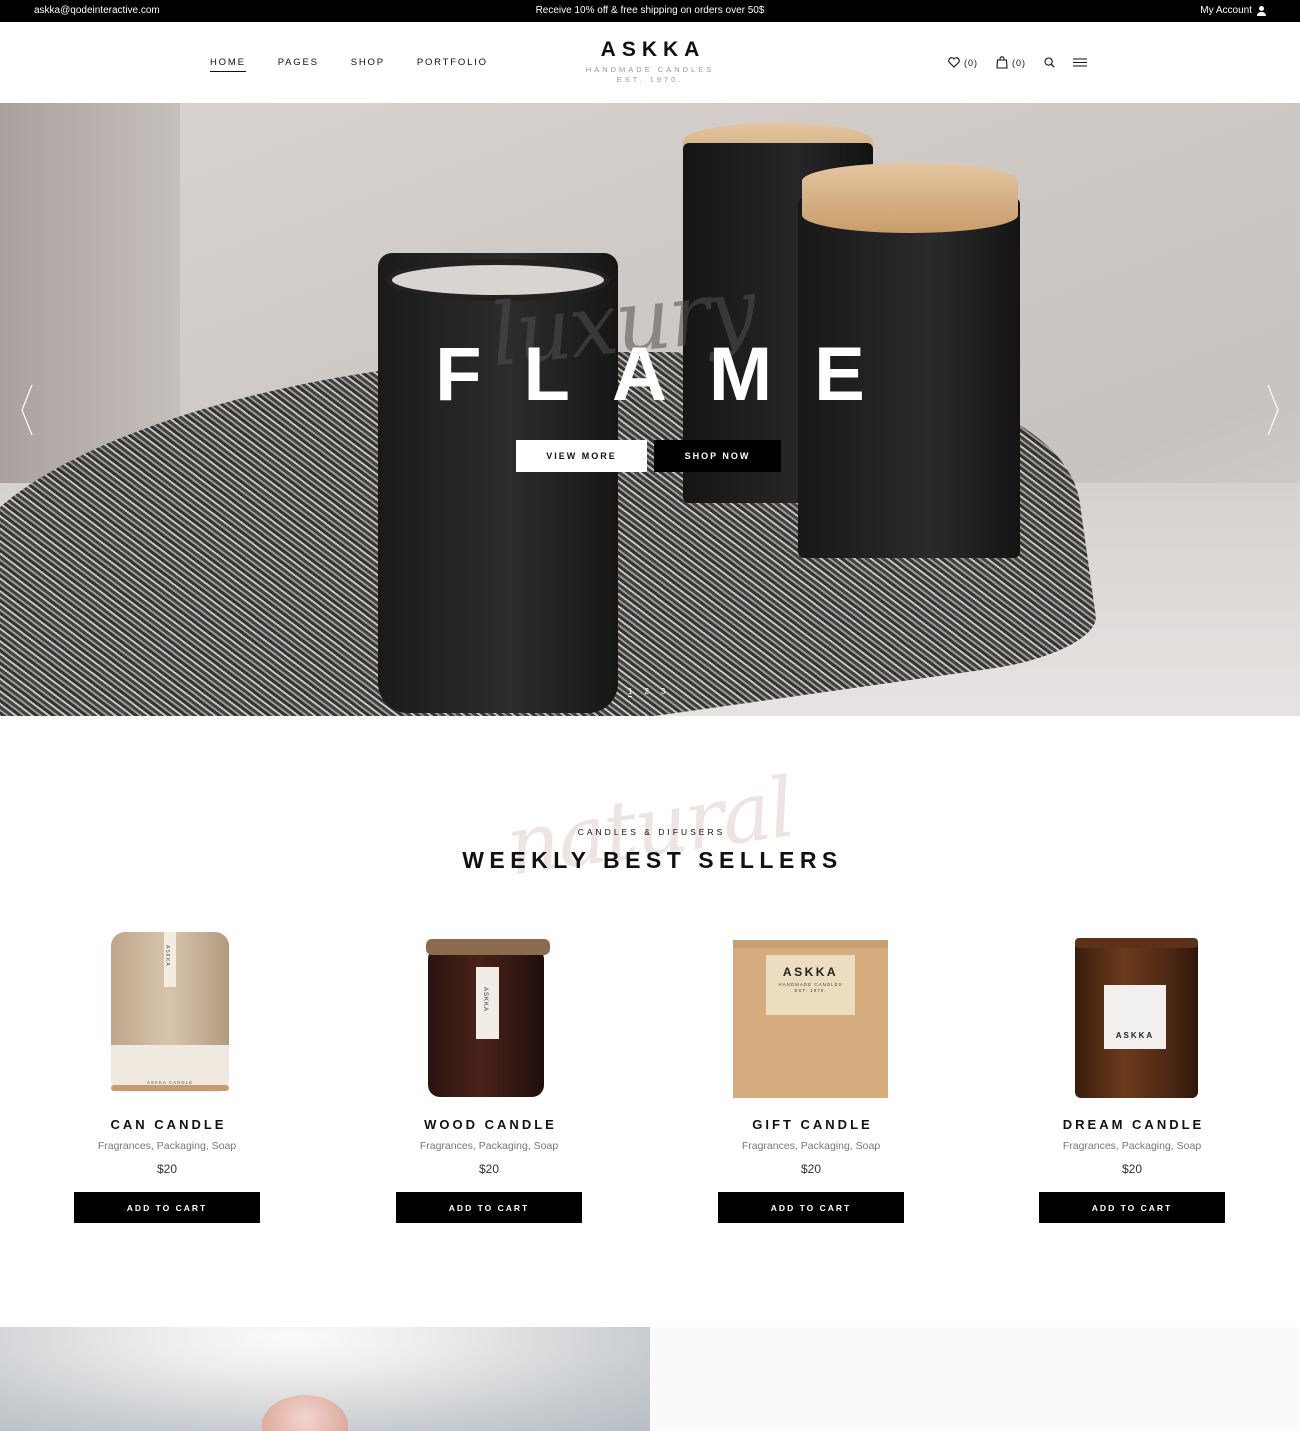 The height and width of the screenshot is (1431, 1300). Describe the element at coordinates (581, 456) in the screenshot. I see `view-more-button: VIEW MORE` at that location.